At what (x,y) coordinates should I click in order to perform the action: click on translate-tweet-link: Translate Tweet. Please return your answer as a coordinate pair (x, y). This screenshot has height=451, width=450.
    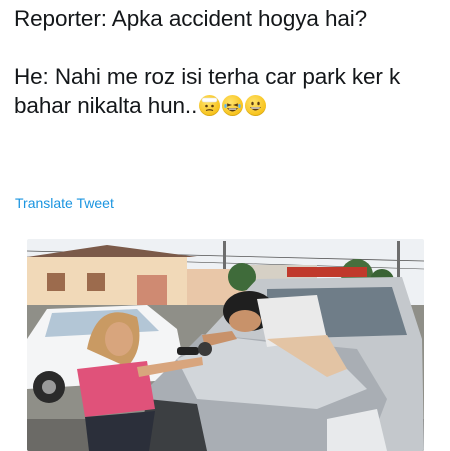
    Looking at the image, I should click on (64, 203).